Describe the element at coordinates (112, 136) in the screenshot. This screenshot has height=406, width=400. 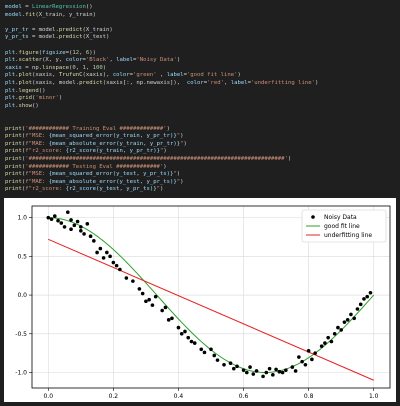
I see `code-token: {mean_squared_error(y_train, y_pr_tr)}` at that location.